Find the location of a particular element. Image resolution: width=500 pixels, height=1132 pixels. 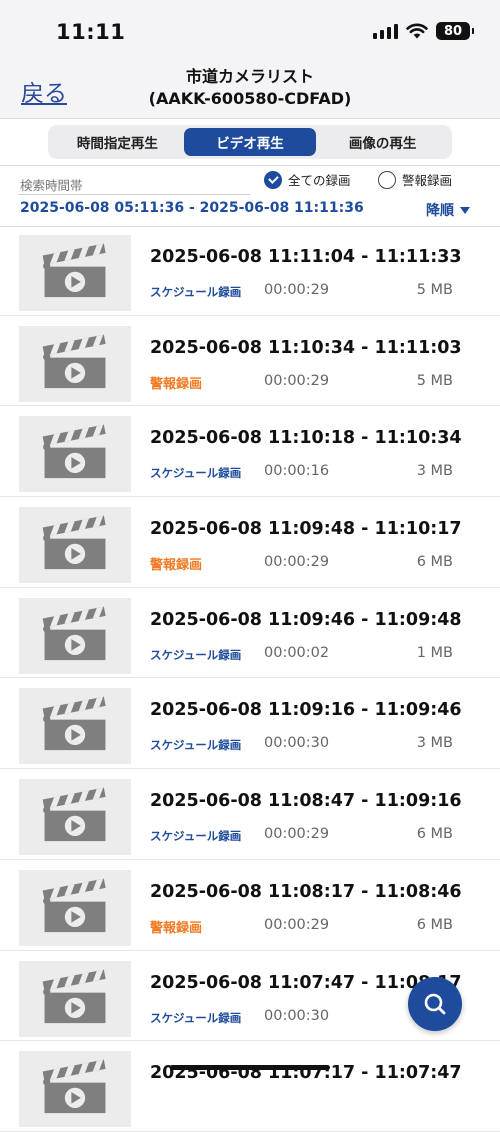

radio-alarm-recordings: 警報録画 is located at coordinates (415, 179).